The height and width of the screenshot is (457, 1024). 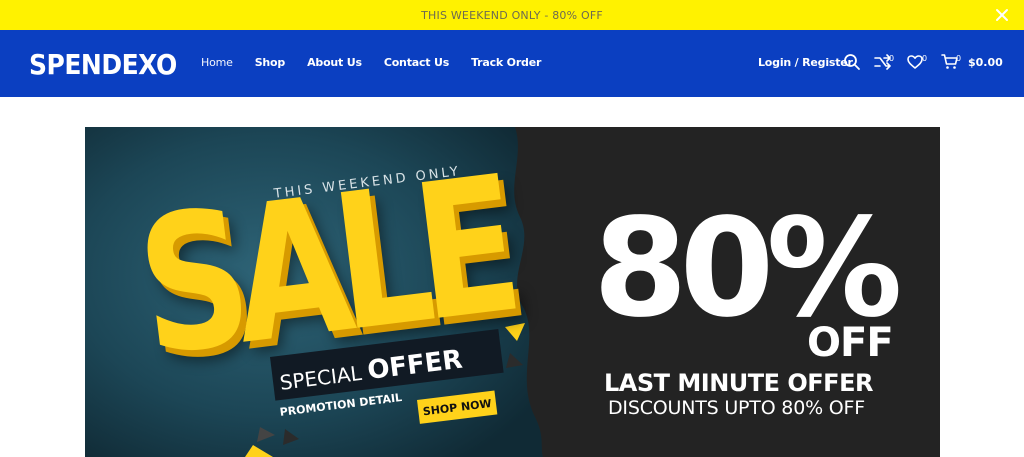 I want to click on nav-about-us: About Us, so click(x=334, y=62).